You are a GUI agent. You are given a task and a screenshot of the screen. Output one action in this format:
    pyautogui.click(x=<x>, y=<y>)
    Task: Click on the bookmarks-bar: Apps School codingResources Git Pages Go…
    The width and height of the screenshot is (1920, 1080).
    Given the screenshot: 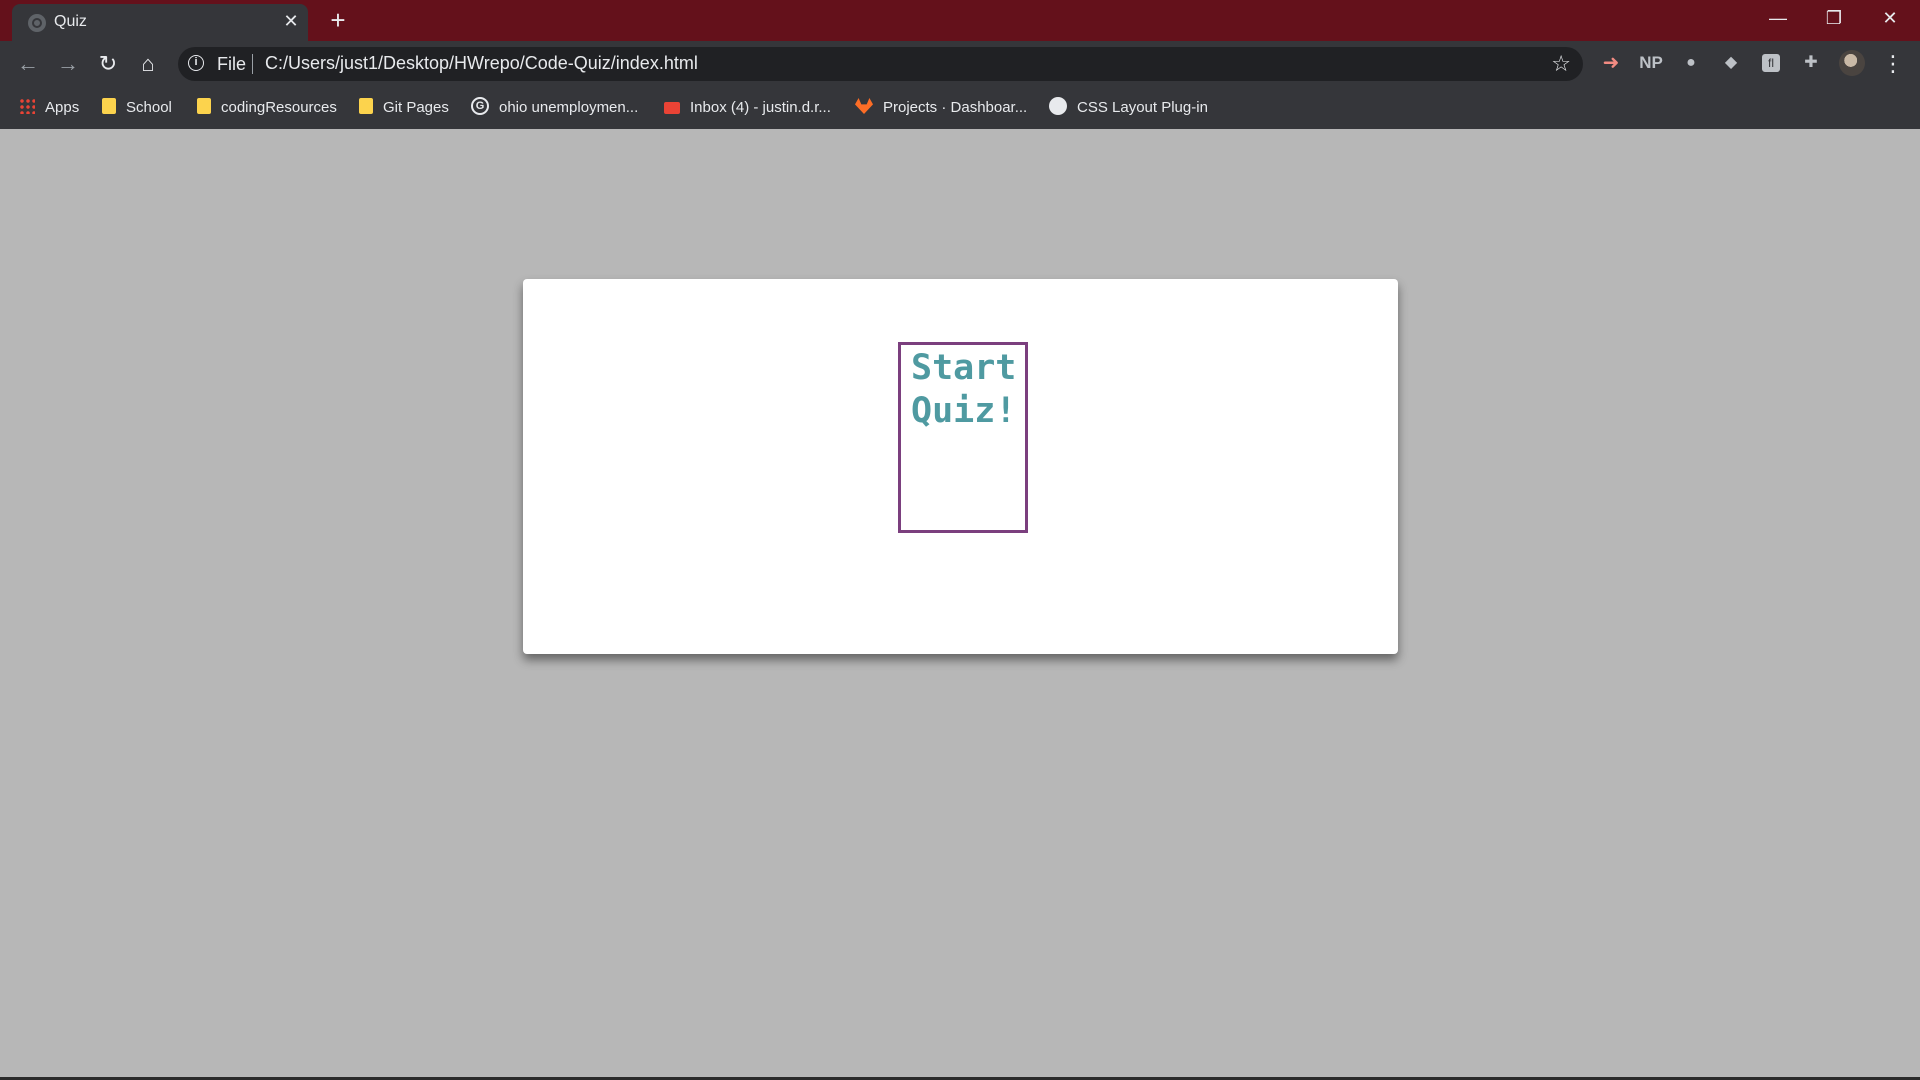 What is the action you would take?
    pyautogui.click(x=960, y=108)
    